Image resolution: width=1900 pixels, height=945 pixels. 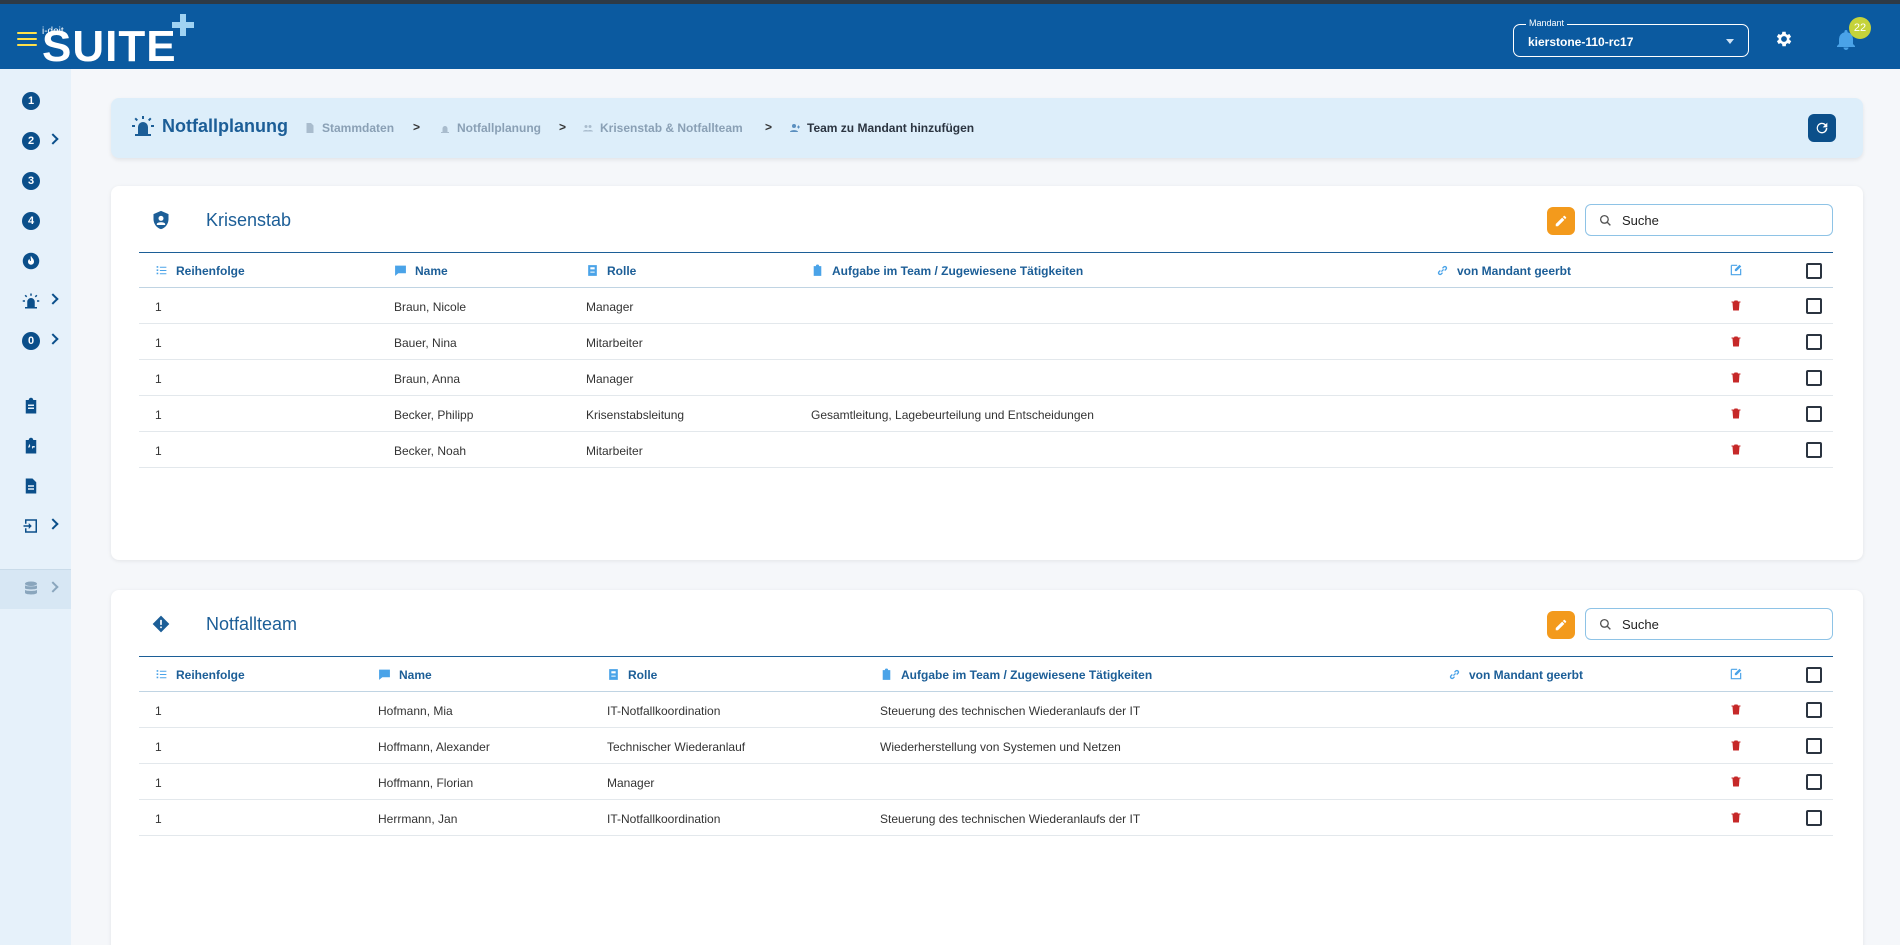 What do you see at coordinates (122, 40) in the screenshot?
I see `app-logo: i-doit SUITE` at bounding box center [122, 40].